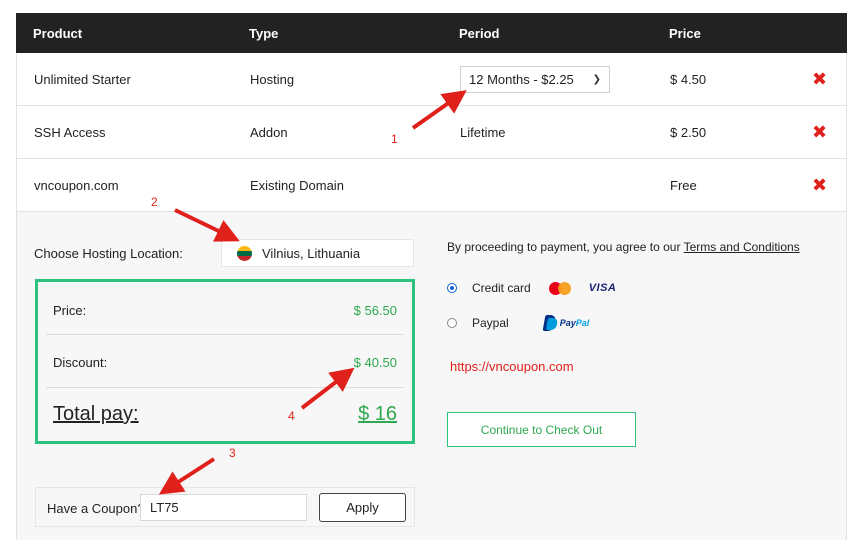 This screenshot has width=860, height=540. Describe the element at coordinates (82, 79) in the screenshot. I see `product-name: Unlimited Starter` at that location.